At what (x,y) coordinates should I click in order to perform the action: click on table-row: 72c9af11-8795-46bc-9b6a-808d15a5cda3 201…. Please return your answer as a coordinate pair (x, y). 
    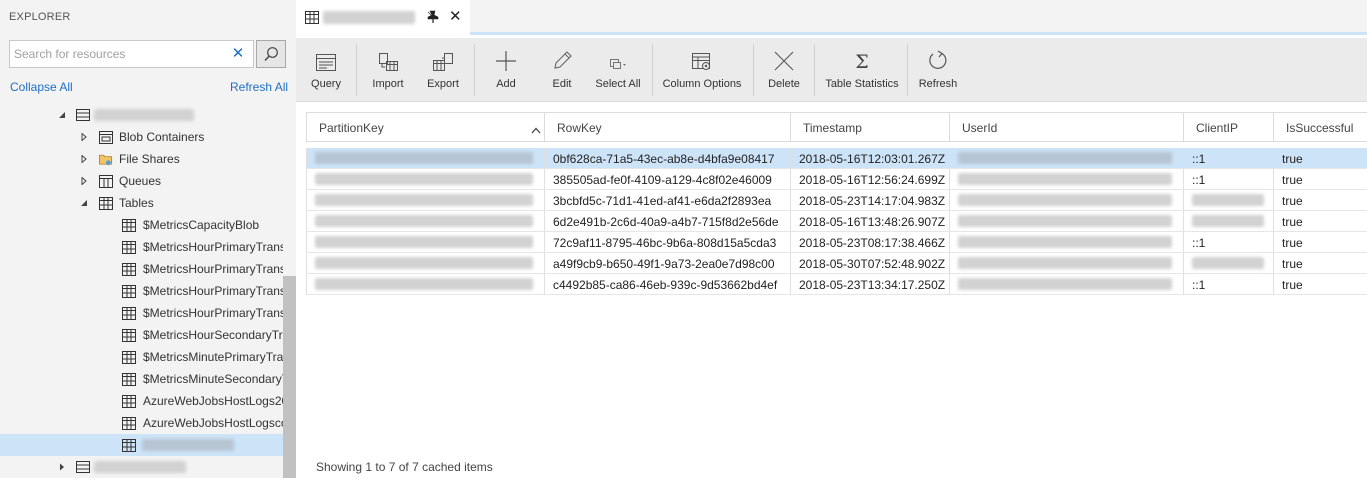
    Looking at the image, I should click on (836, 242).